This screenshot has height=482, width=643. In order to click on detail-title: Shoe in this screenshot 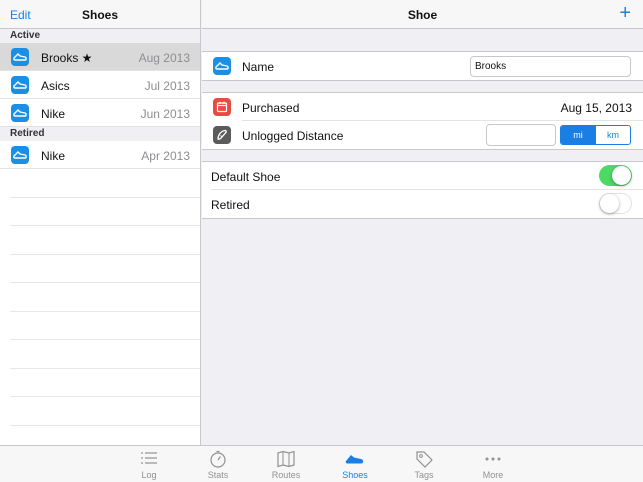, I will do `click(422, 15)`.